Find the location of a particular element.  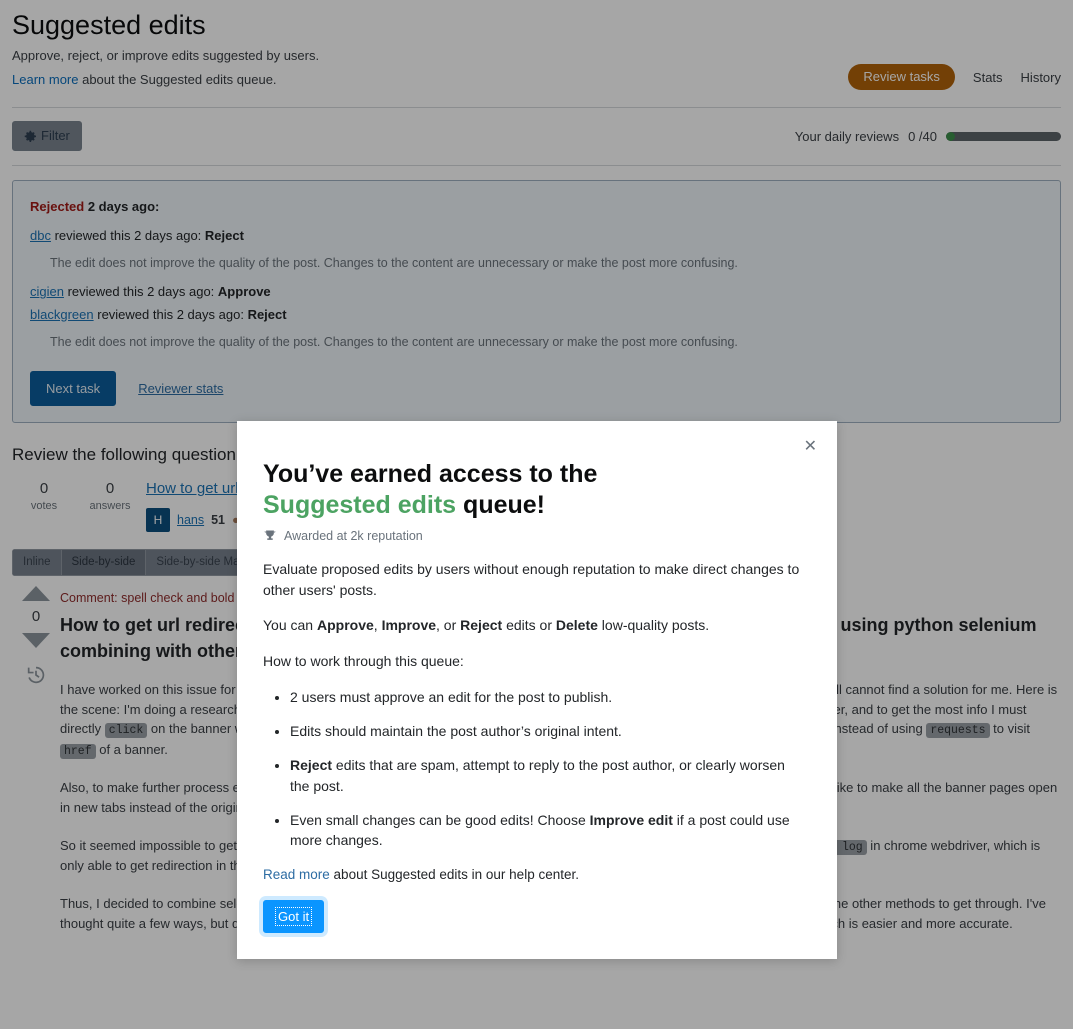

page-title: Suggested edits is located at coordinates (109, 25).